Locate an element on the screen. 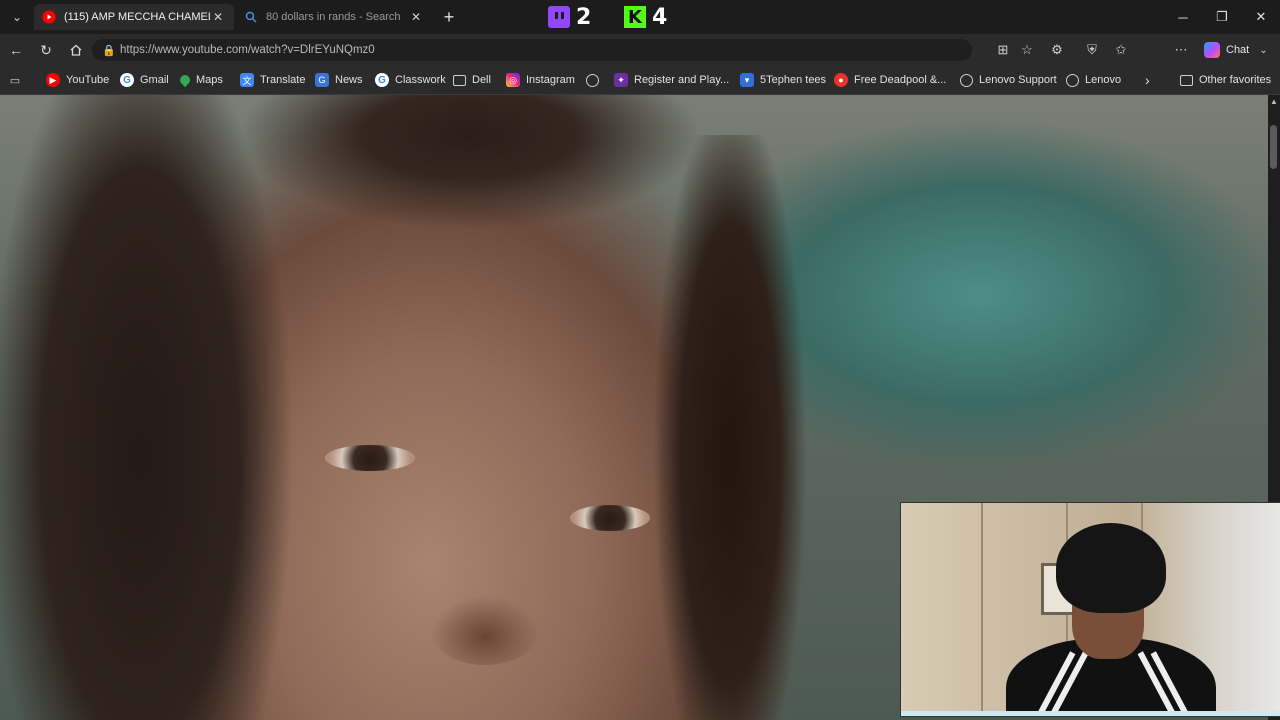 The width and height of the screenshot is (1280, 720). favorite-5tephen-tees: ▾ 5Tephen tees is located at coordinates (783, 80).